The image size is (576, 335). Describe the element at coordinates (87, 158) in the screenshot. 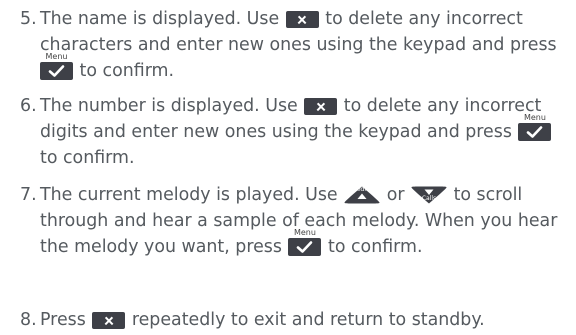

I see `text-line: to confirm.` at that location.